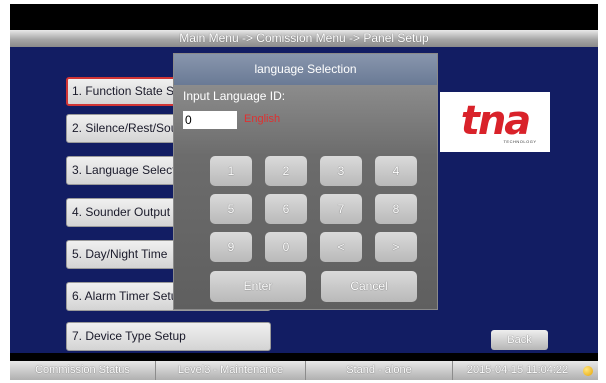 This screenshot has height=383, width=606. What do you see at coordinates (258, 286) in the screenshot?
I see `enter-button: Enter` at bounding box center [258, 286].